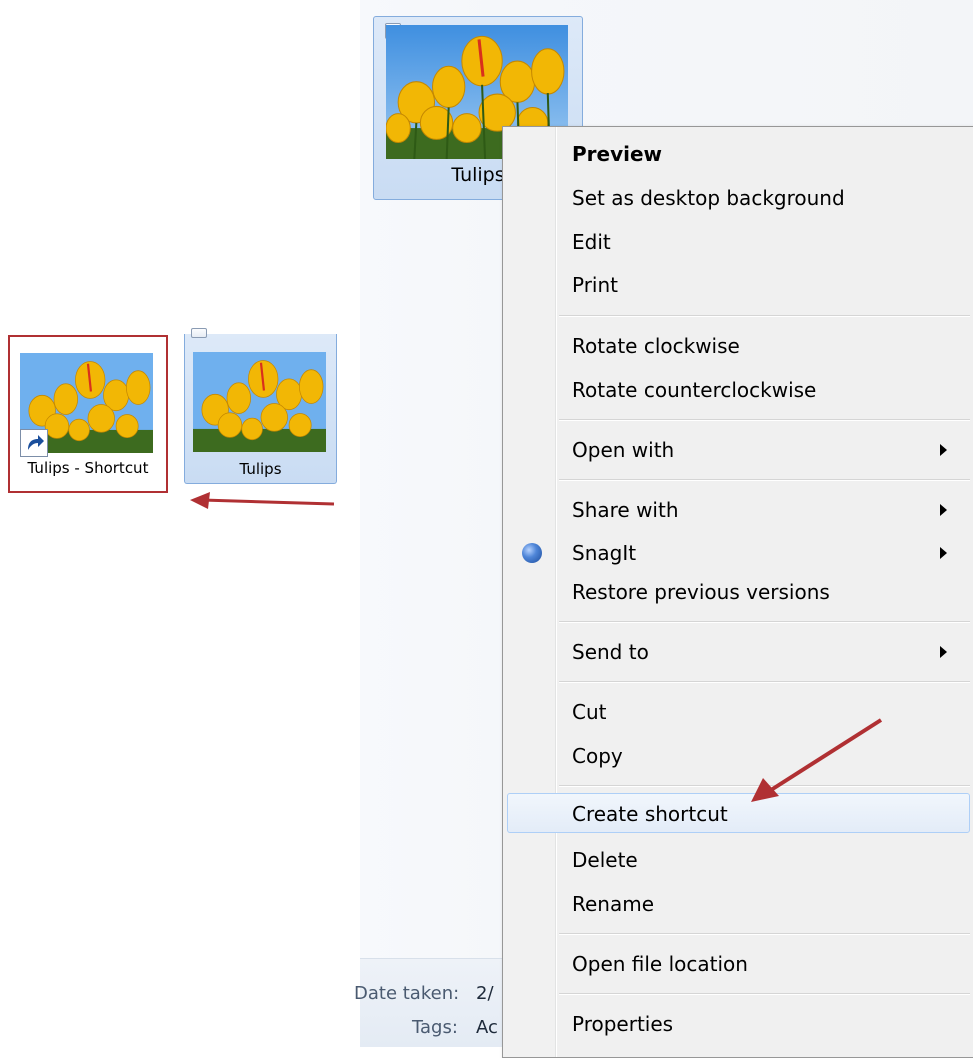  Describe the element at coordinates (623, 450) in the screenshot. I see `menu-item-label: Open with` at that location.